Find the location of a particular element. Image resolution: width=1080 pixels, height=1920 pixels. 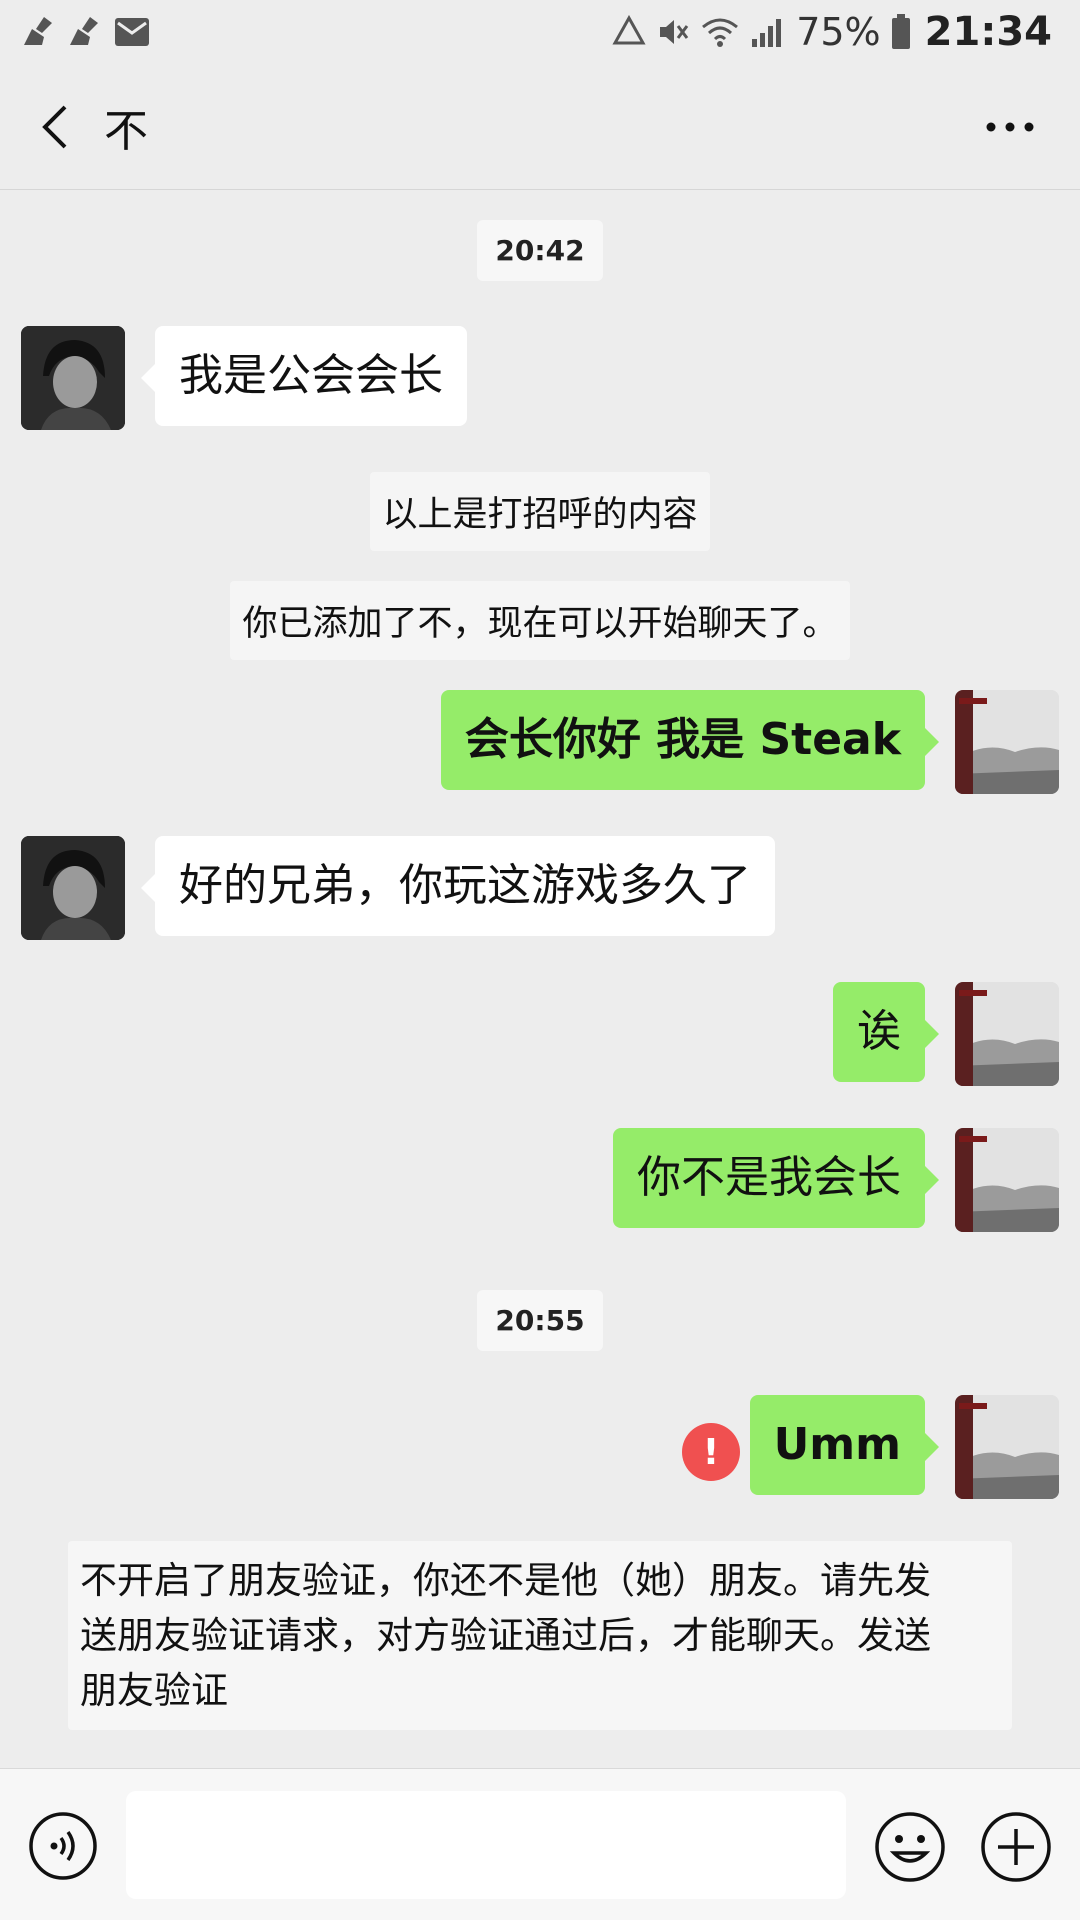

timestamp: 20:42 is located at coordinates (540, 250).